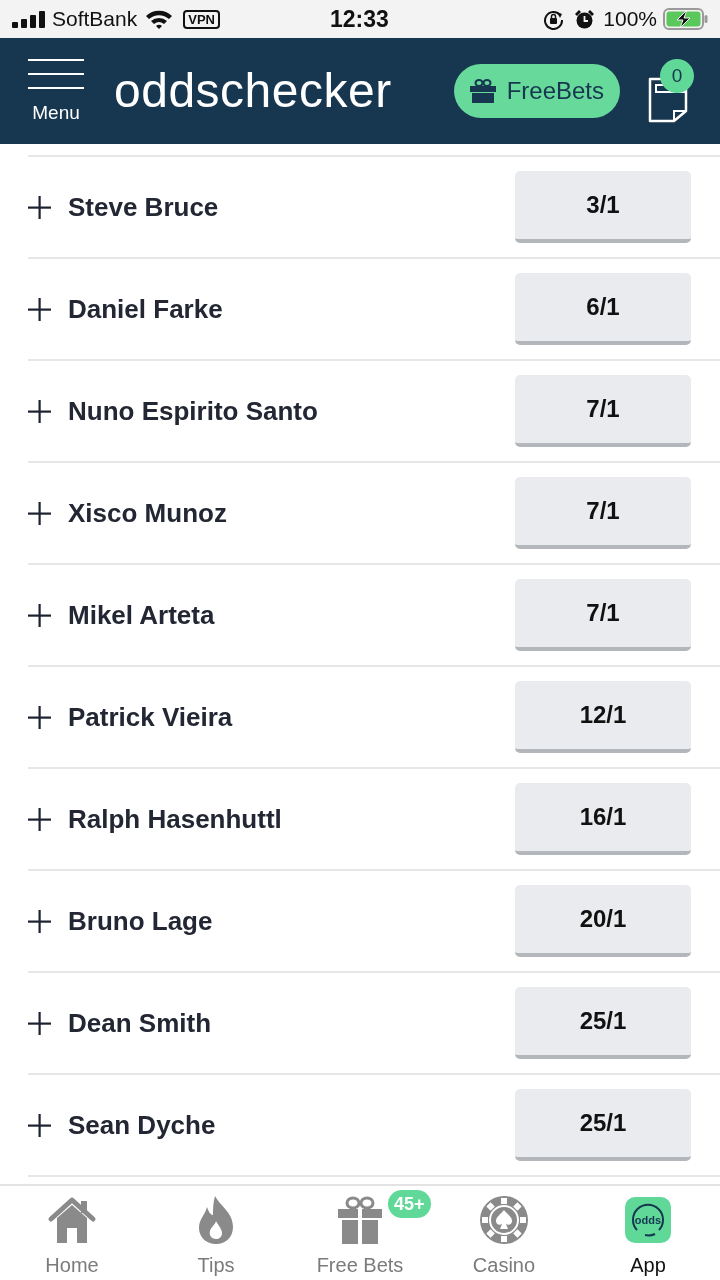 The width and height of the screenshot is (720, 1280). I want to click on selection-name: Nuno Espirito Santo, so click(193, 411).